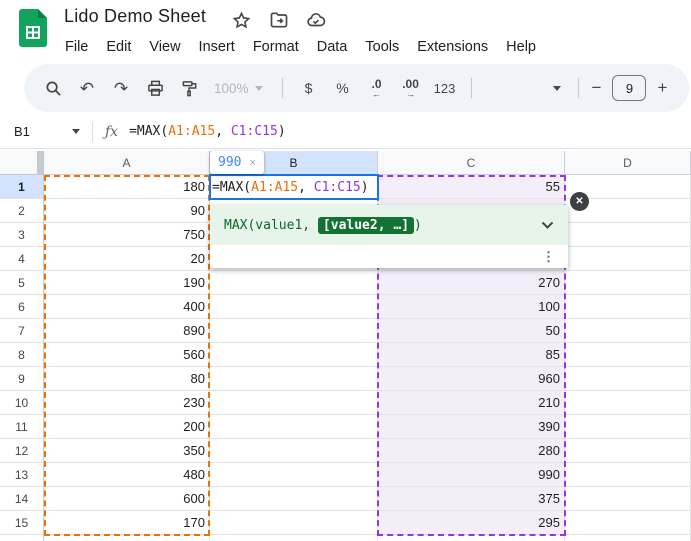 This screenshot has width=691, height=541. Describe the element at coordinates (276, 47) in the screenshot. I see `menu-format: Format` at that location.